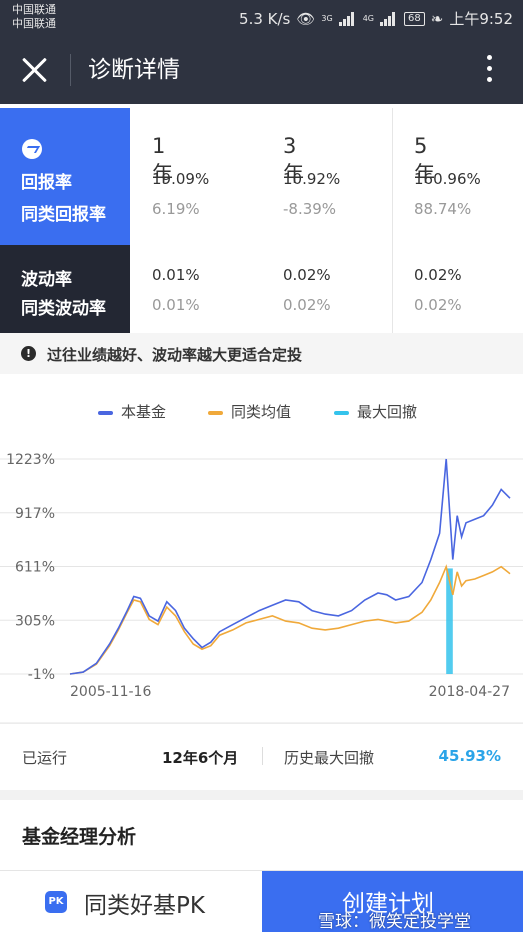  Describe the element at coordinates (394, 922) in the screenshot. I see `watermark: 雪球：微笑定投学堂` at that location.